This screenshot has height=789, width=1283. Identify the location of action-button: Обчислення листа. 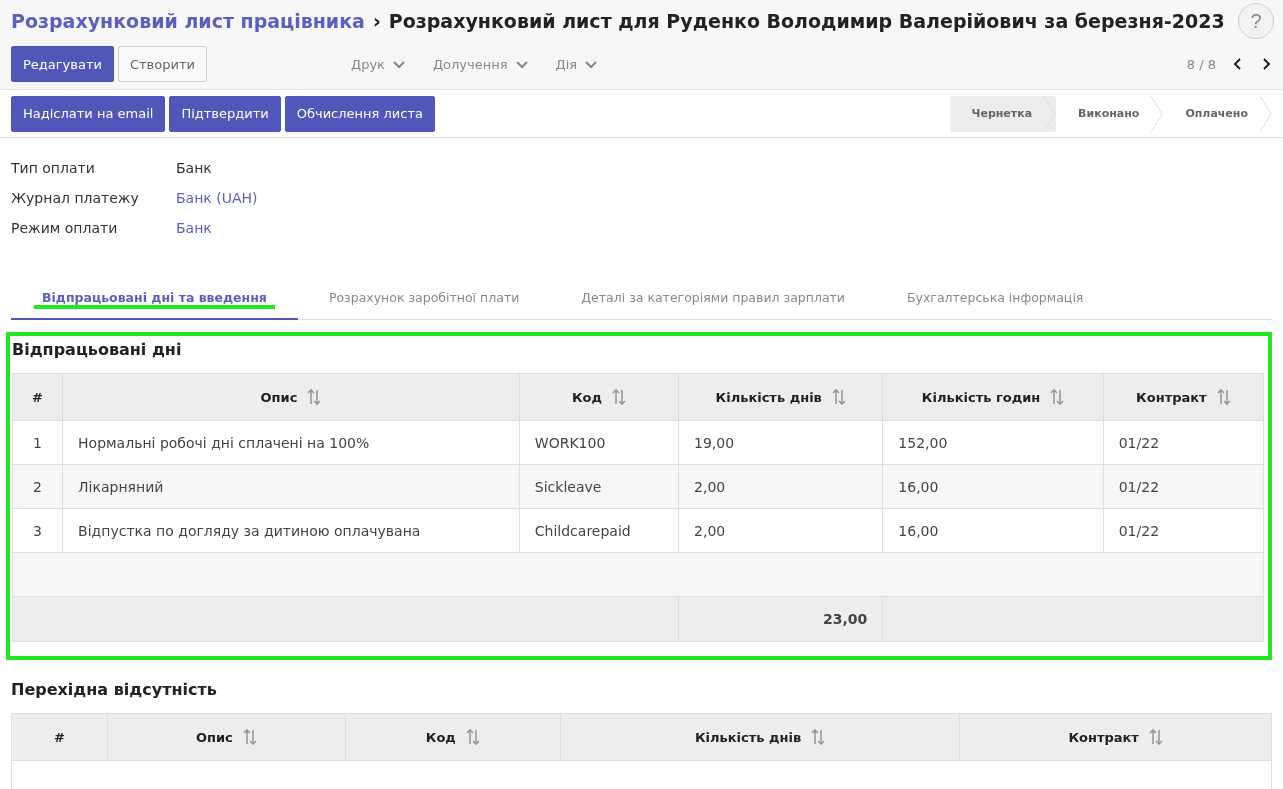
(359, 113).